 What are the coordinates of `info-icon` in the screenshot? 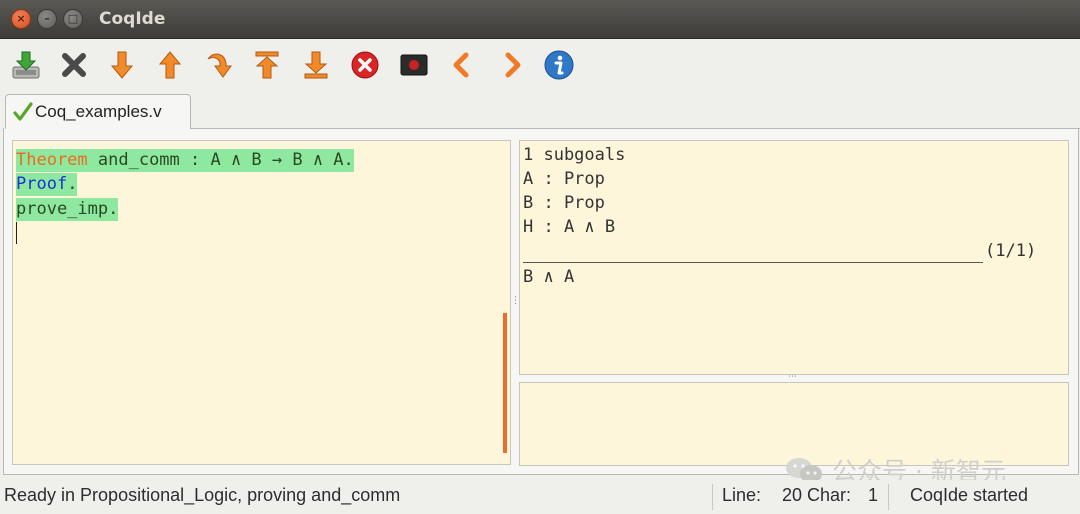 It's located at (559, 65).